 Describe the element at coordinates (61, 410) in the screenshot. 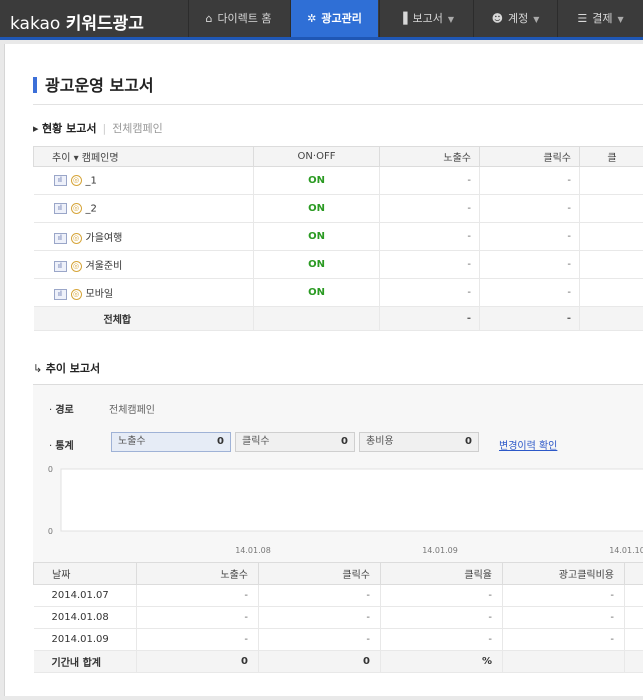

I see `route-label: · 경로` at that location.